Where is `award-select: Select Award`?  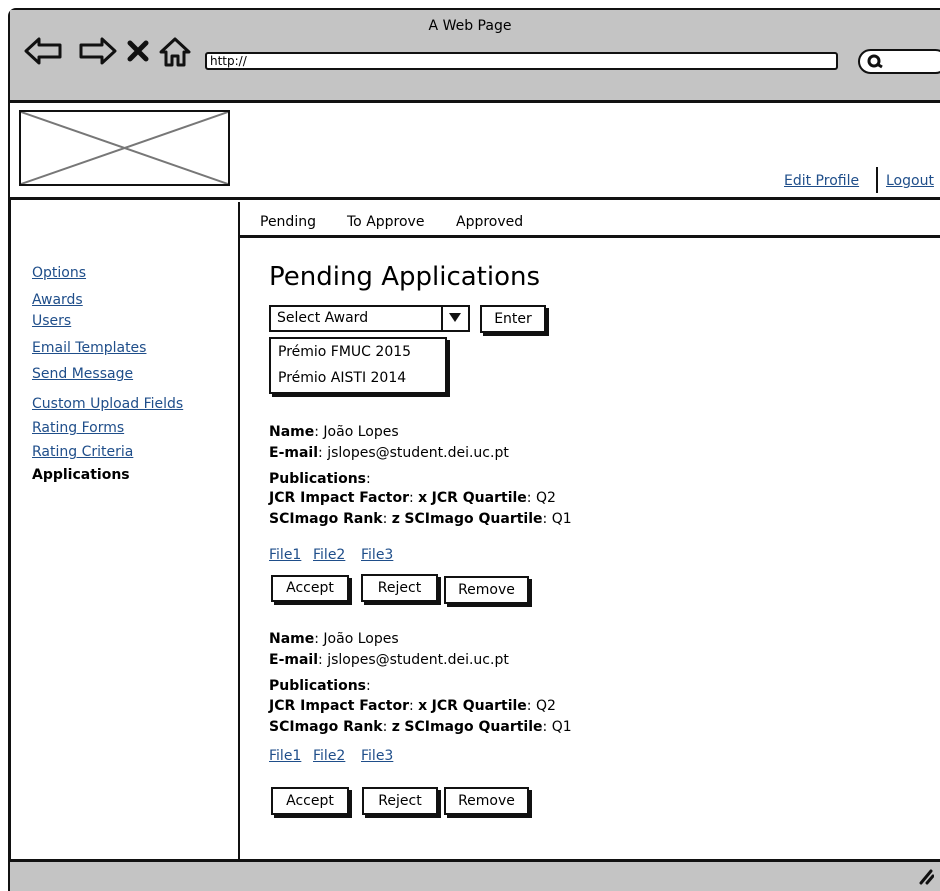 award-select: Select Award is located at coordinates (369, 318).